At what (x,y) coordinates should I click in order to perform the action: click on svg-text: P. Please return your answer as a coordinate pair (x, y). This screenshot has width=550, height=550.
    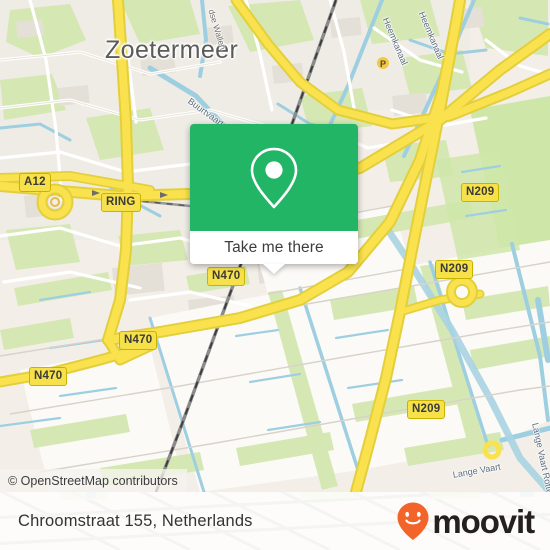
    Looking at the image, I should click on (383, 64).